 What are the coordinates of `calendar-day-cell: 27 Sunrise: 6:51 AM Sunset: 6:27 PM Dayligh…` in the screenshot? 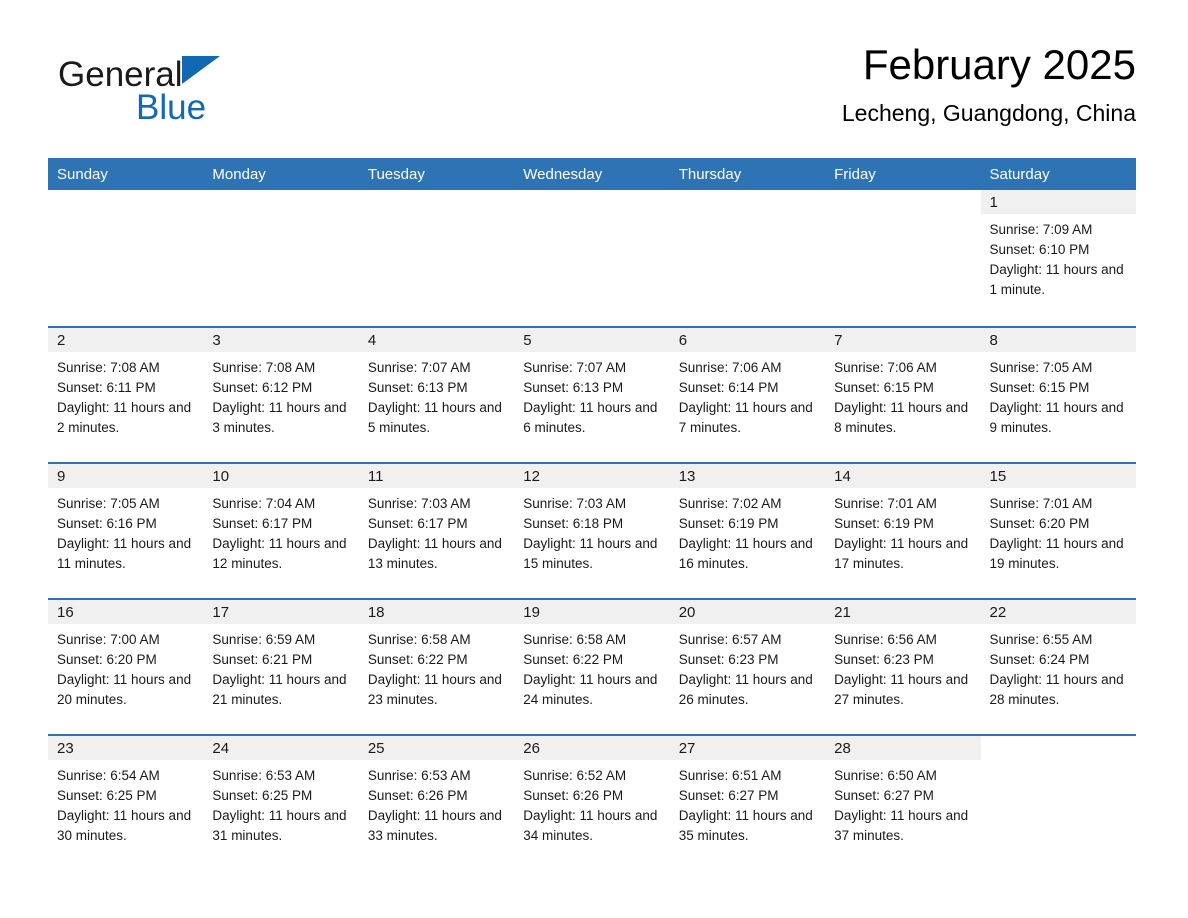 It's located at (747, 802).